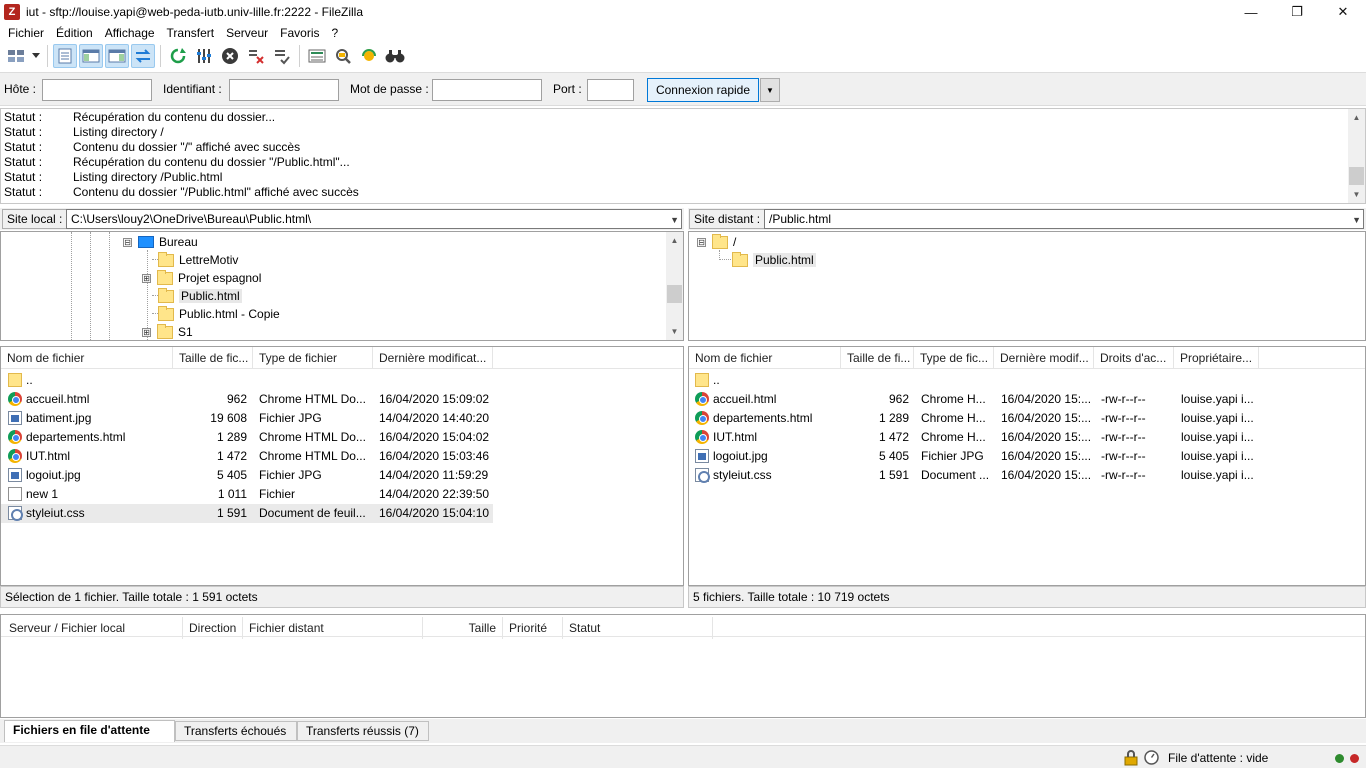  I want to click on quick-connect-button: Connexion rapide, so click(703, 90).